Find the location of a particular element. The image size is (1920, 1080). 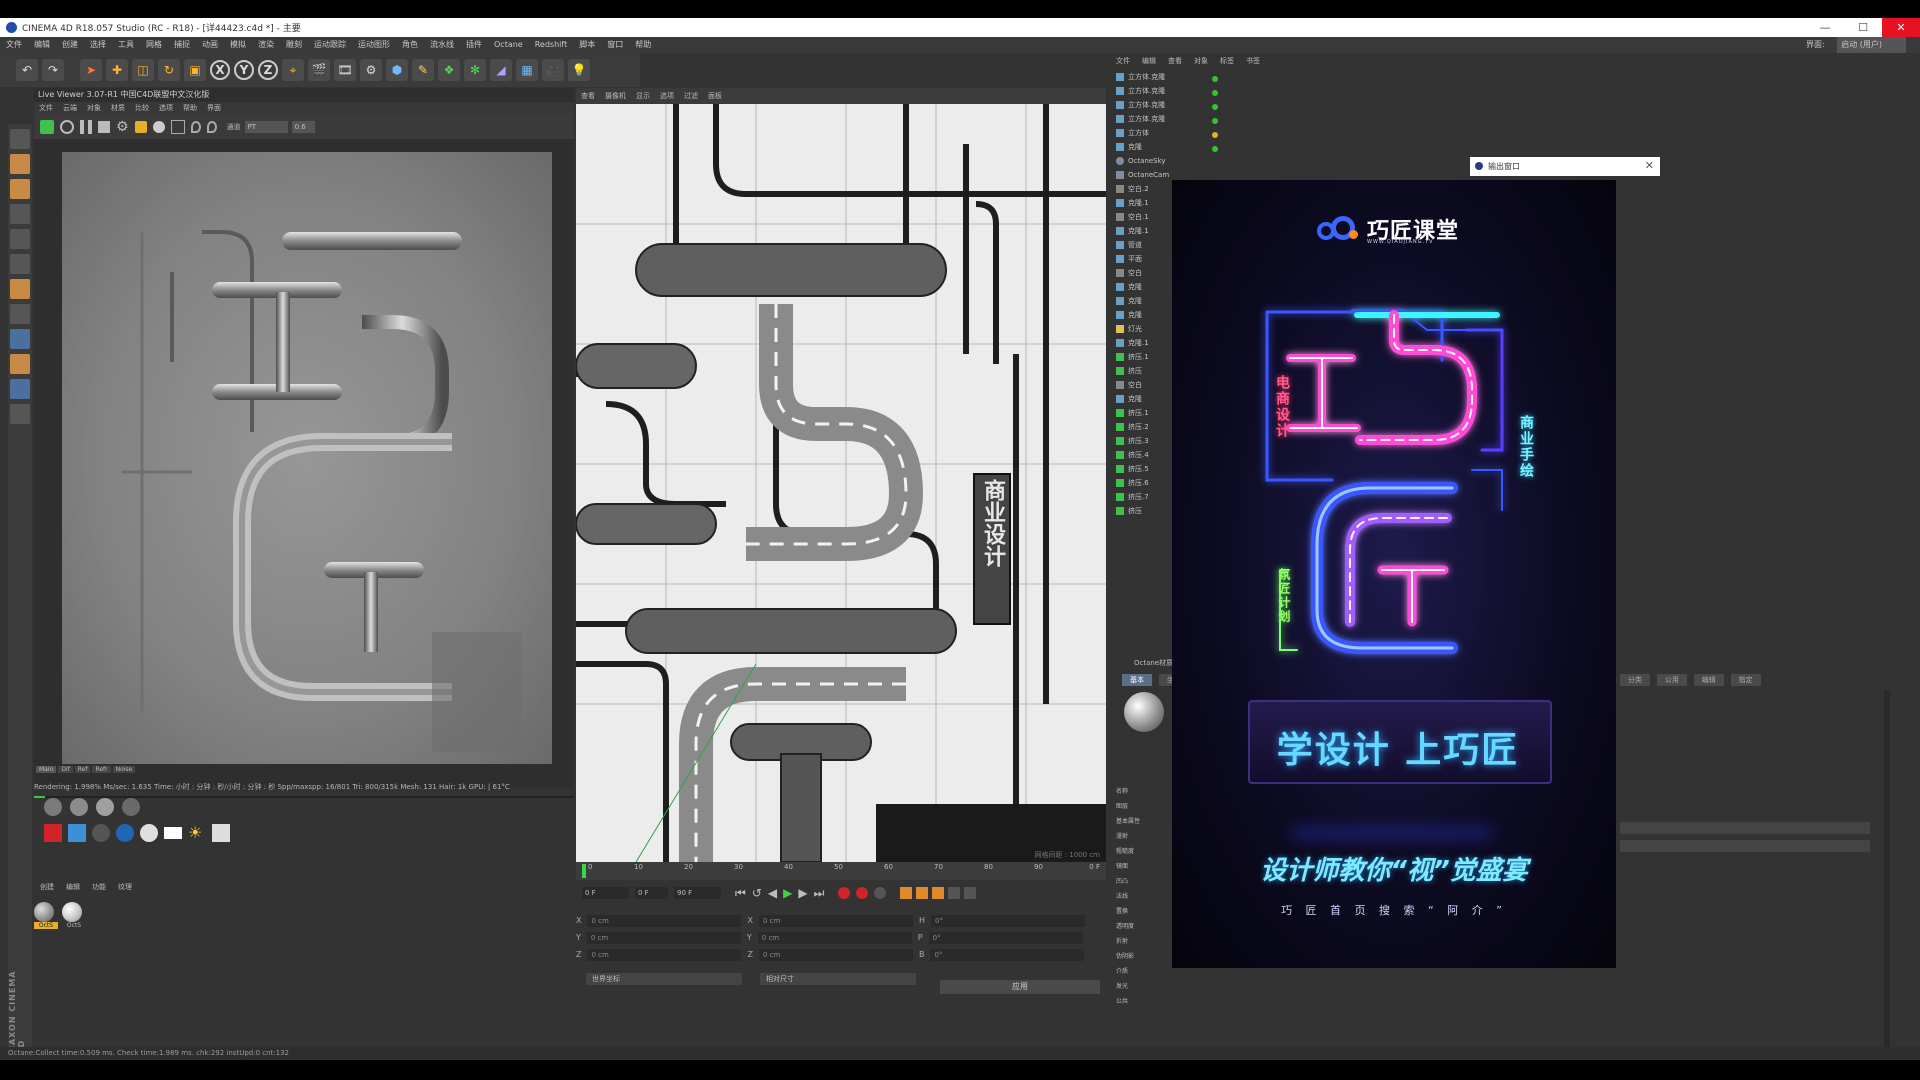

attr-field: 漫射 is located at coordinates (1146, 838).